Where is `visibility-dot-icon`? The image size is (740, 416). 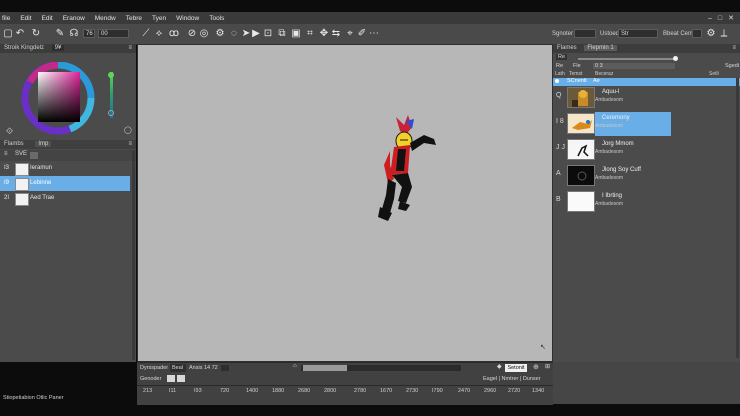 visibility-dot-icon is located at coordinates (557, 81).